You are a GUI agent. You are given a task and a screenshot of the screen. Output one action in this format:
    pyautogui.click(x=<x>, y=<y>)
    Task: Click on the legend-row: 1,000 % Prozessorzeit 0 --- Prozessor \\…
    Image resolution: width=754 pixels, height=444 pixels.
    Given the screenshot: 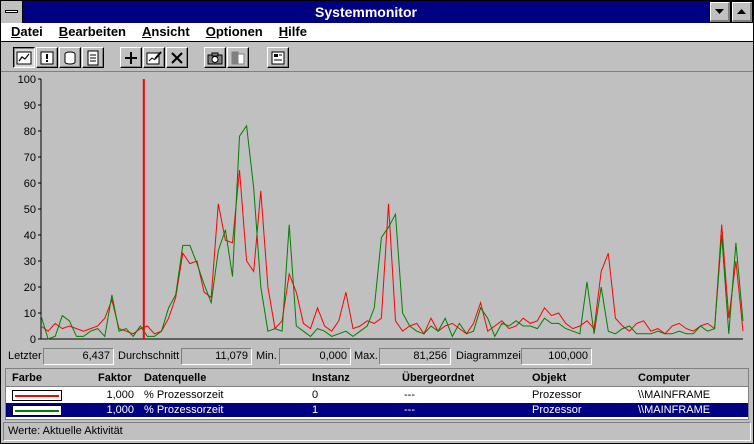 What is the action you would take?
    pyautogui.click(x=377, y=395)
    